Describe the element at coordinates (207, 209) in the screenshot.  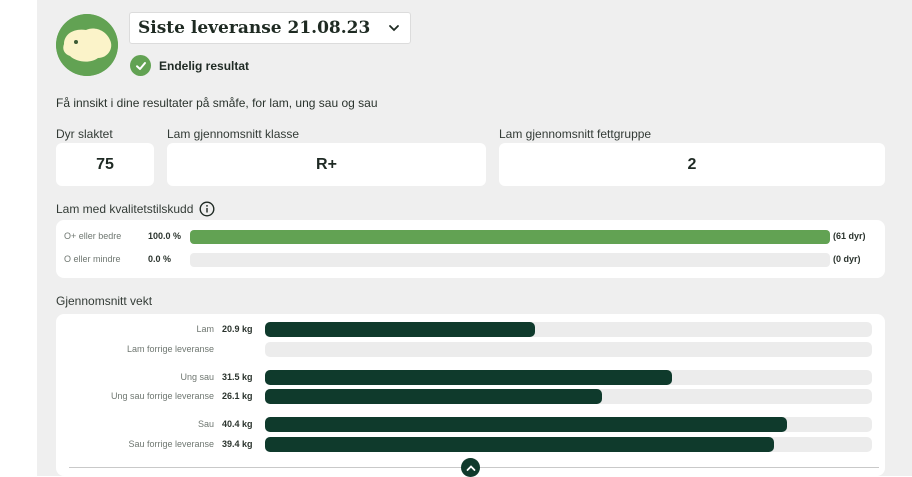
I see `info-icon` at that location.